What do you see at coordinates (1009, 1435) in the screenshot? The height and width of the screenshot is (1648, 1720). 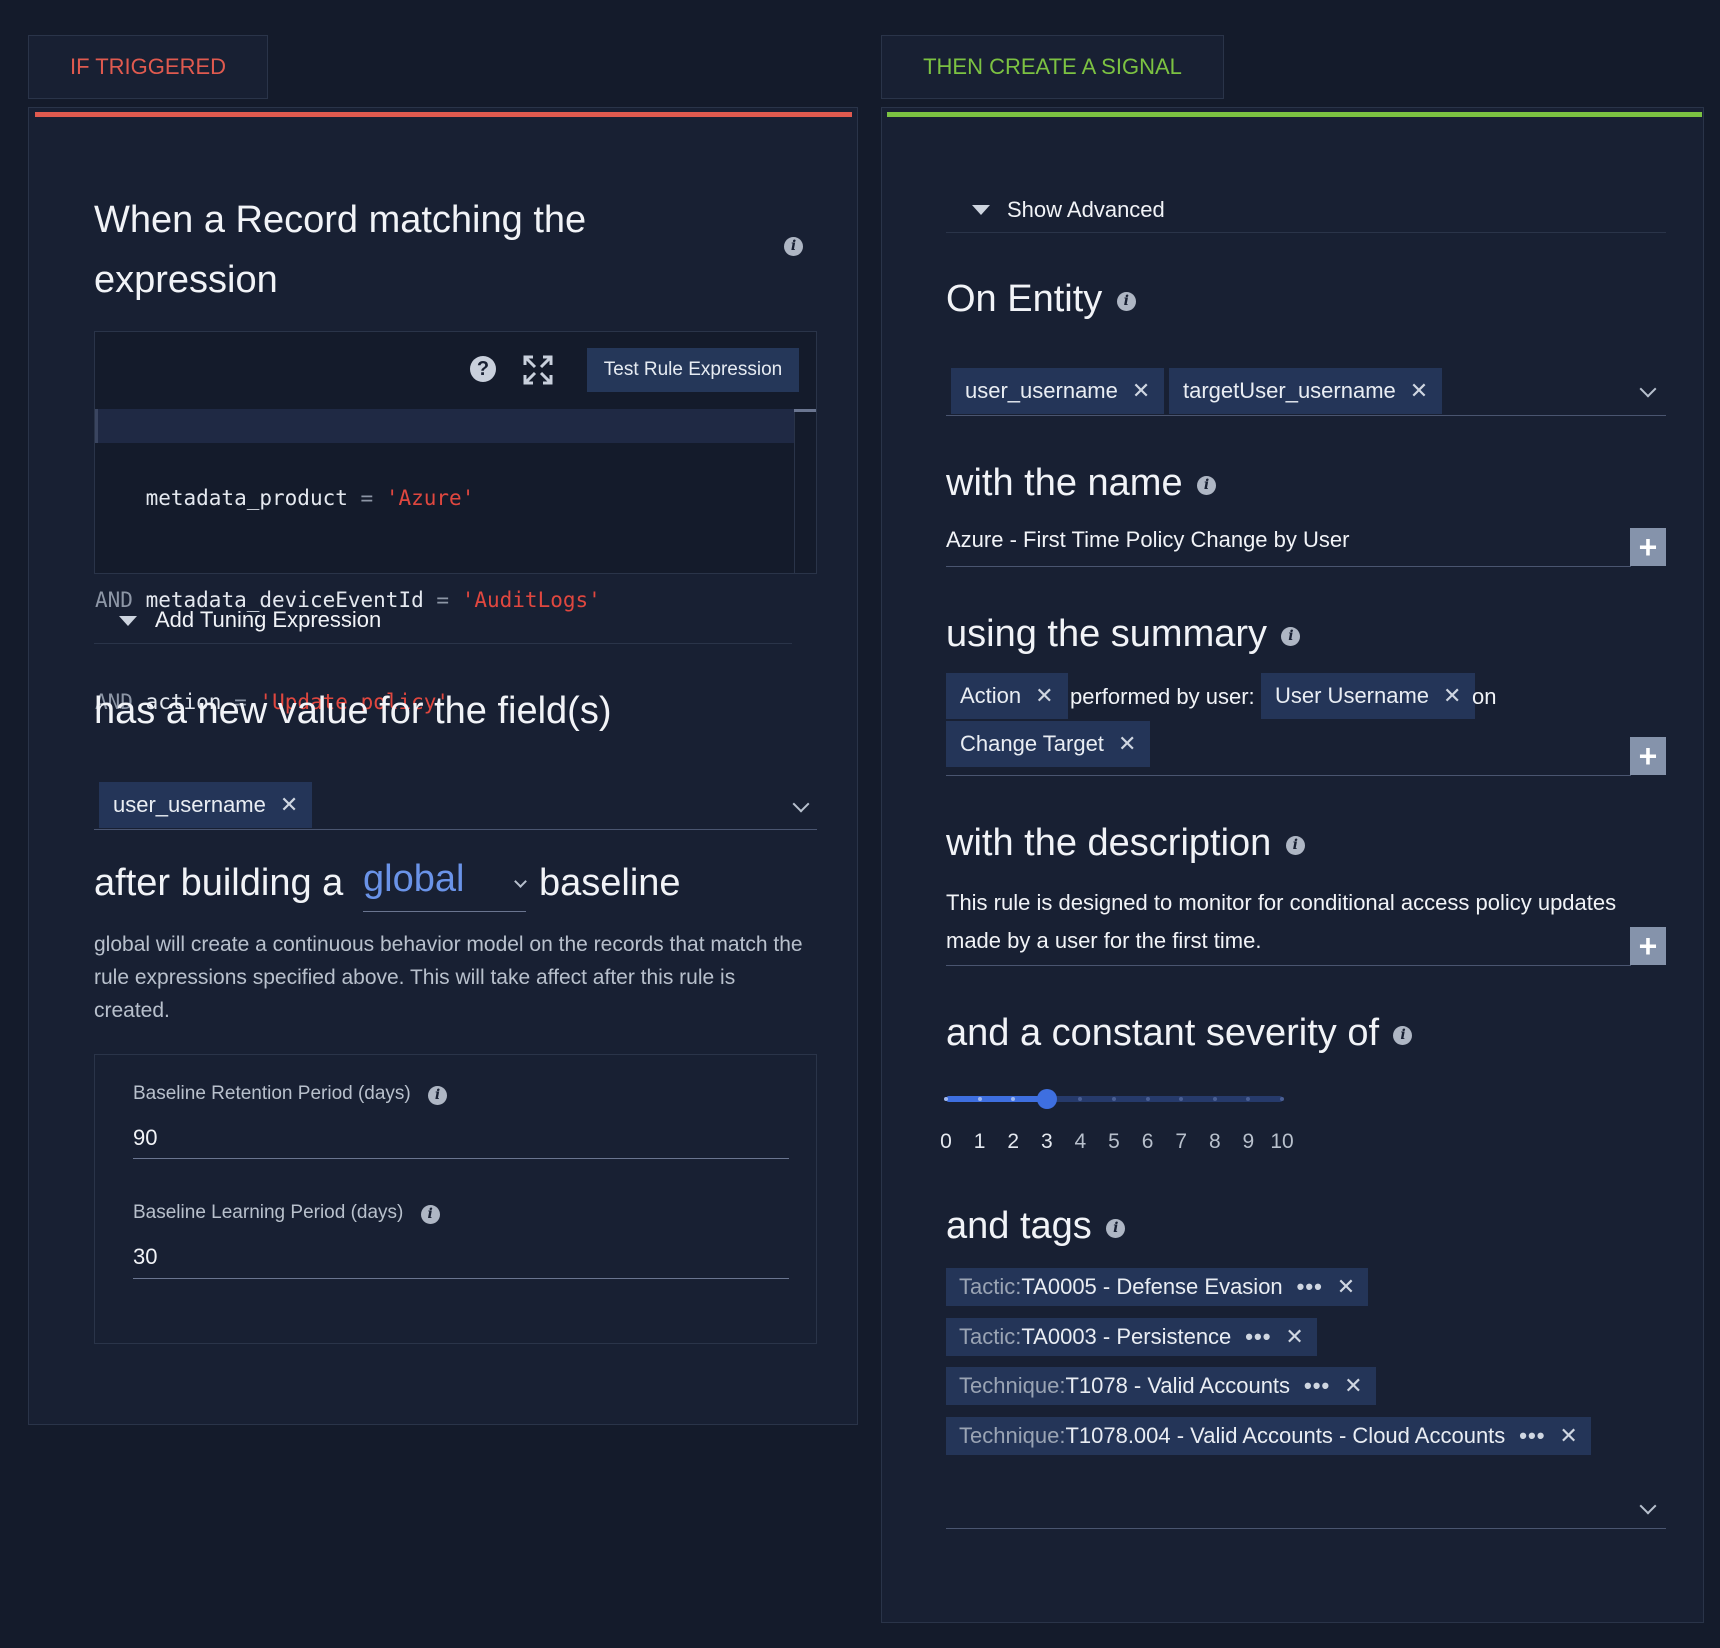 I see `tag-key: Technique` at bounding box center [1009, 1435].